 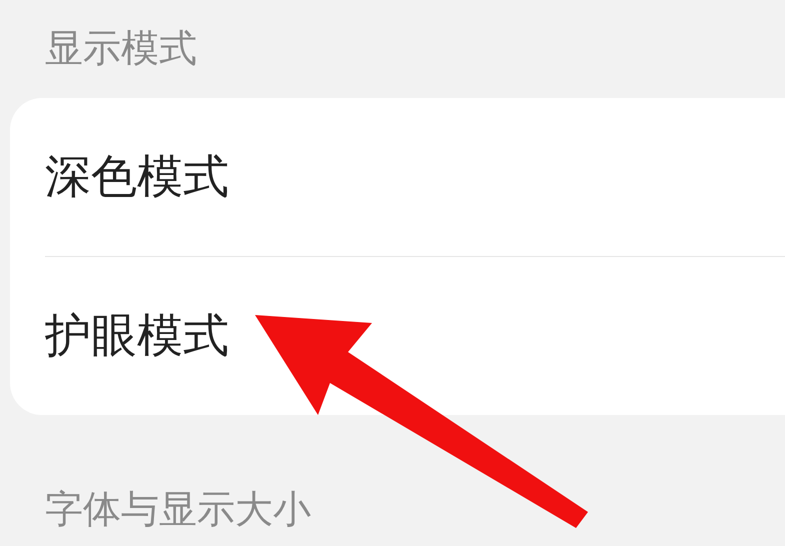 I want to click on section-header: 显示模式, so click(x=120, y=48).